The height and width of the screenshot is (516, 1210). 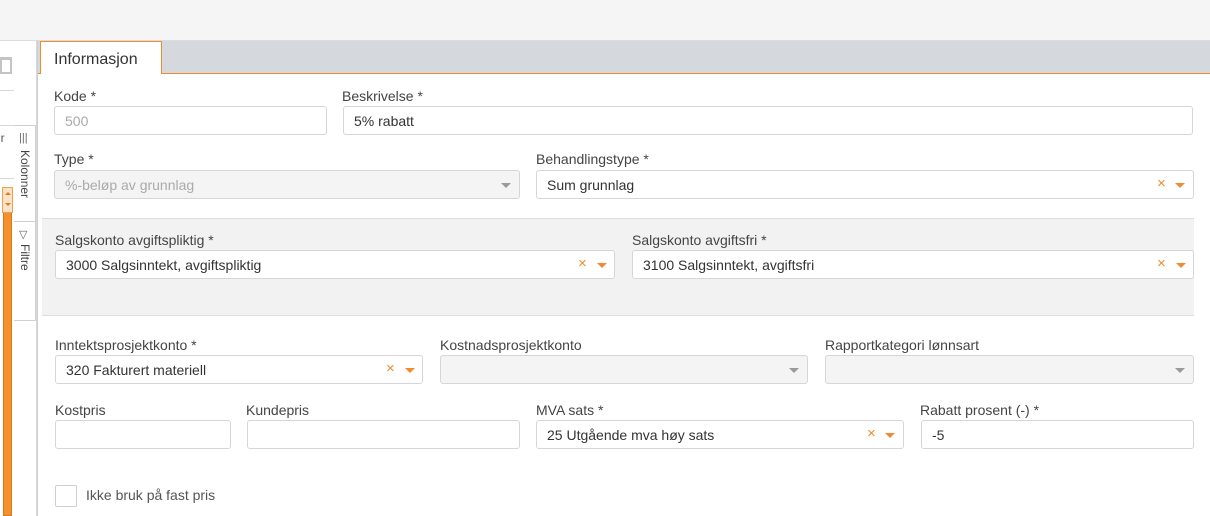 What do you see at coordinates (624, 369) in the screenshot?
I see `kostnadsprosjektkonto-select` at bounding box center [624, 369].